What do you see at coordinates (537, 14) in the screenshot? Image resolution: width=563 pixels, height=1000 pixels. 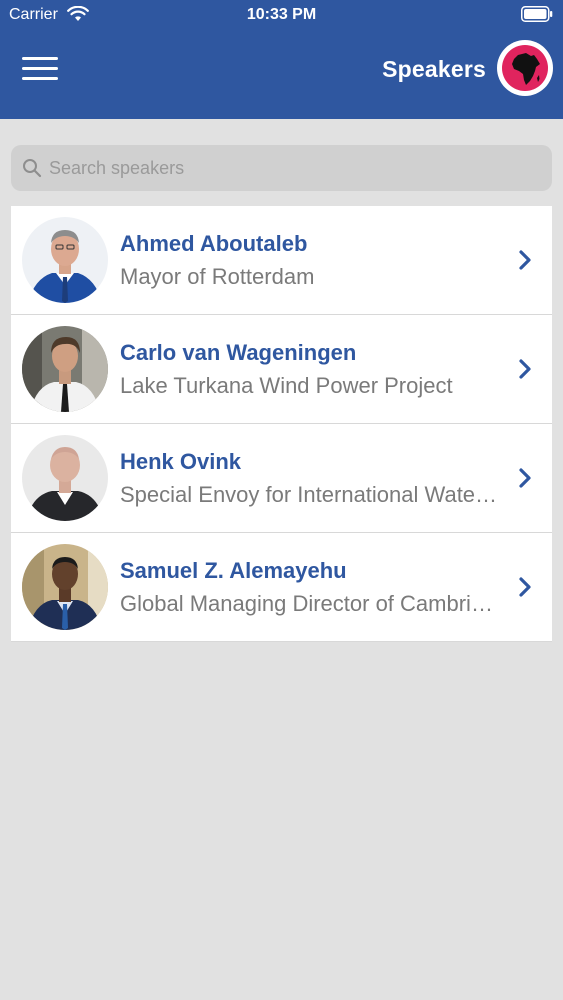 I see `battery-icon` at bounding box center [537, 14].